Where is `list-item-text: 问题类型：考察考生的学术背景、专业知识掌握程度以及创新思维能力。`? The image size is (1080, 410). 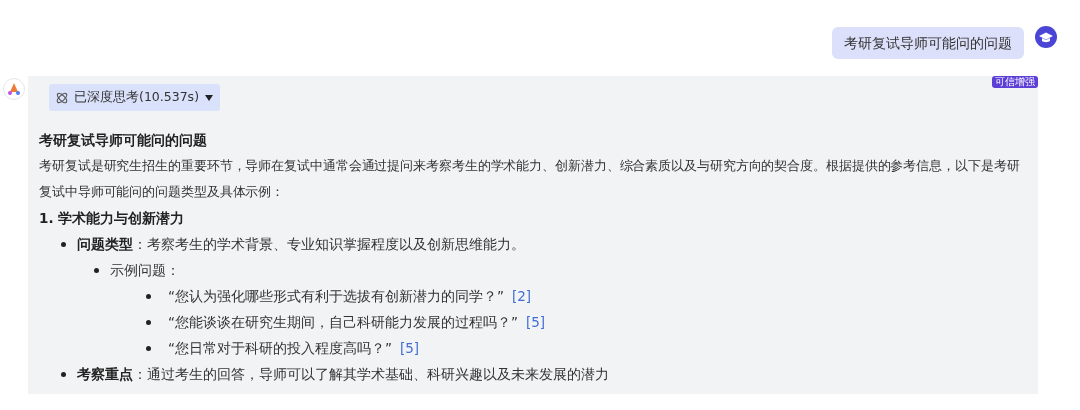 list-item-text: 问题类型：考察考生的学术背景、专业知识掌握程度以及创新思维能力。 is located at coordinates (301, 244).